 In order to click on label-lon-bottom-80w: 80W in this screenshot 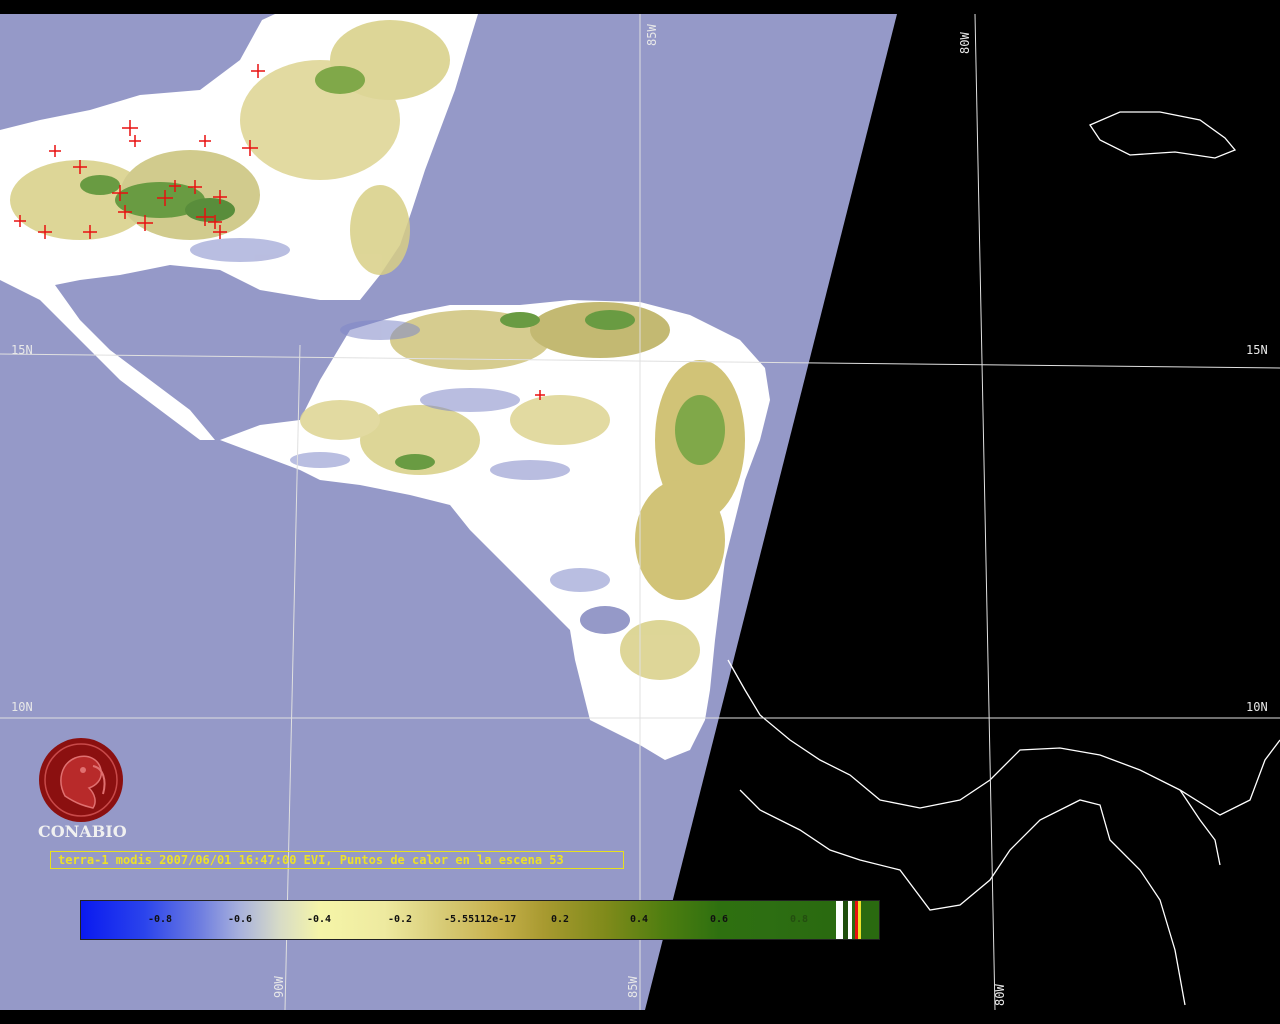, I will do `click(1000, 995)`.